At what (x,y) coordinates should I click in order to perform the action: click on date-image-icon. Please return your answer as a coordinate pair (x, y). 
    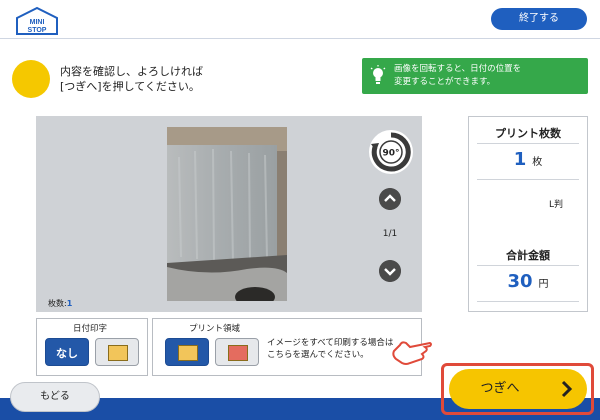
    Looking at the image, I should click on (118, 353).